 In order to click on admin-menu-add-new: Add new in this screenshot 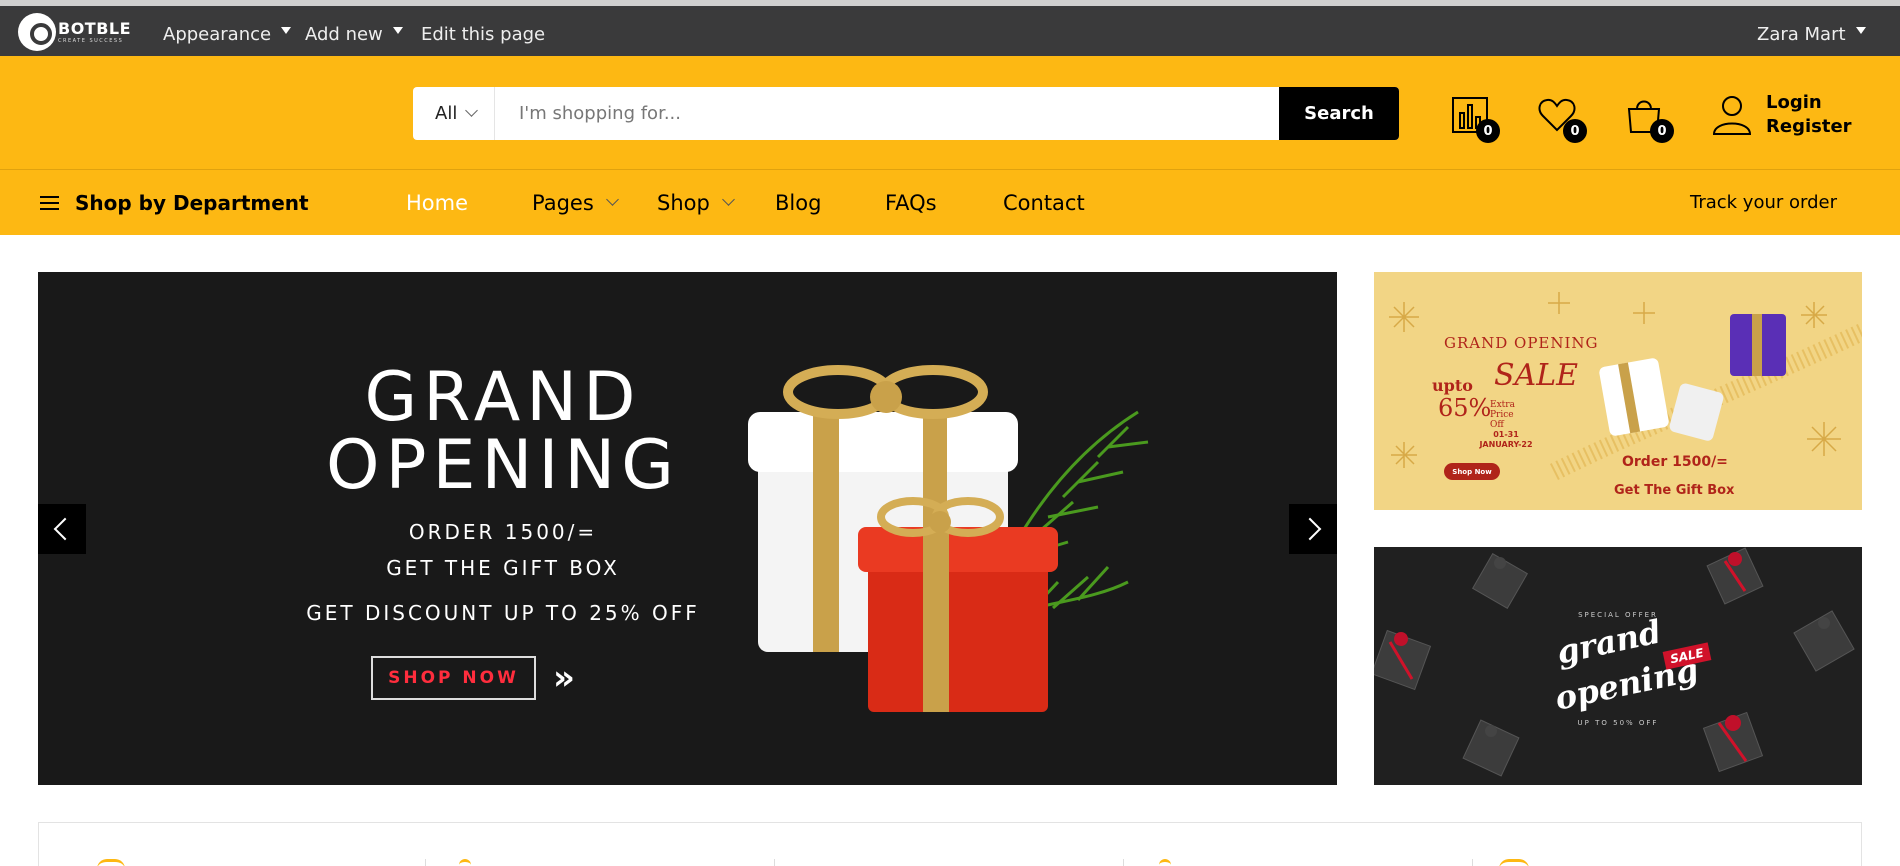, I will do `click(354, 34)`.